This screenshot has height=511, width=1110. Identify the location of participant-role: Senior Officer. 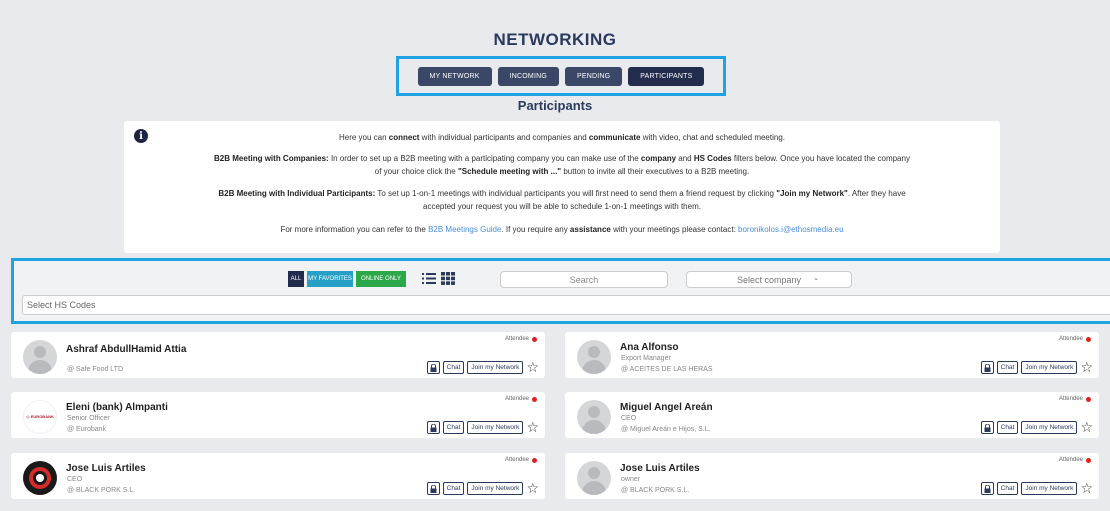
(88, 418).